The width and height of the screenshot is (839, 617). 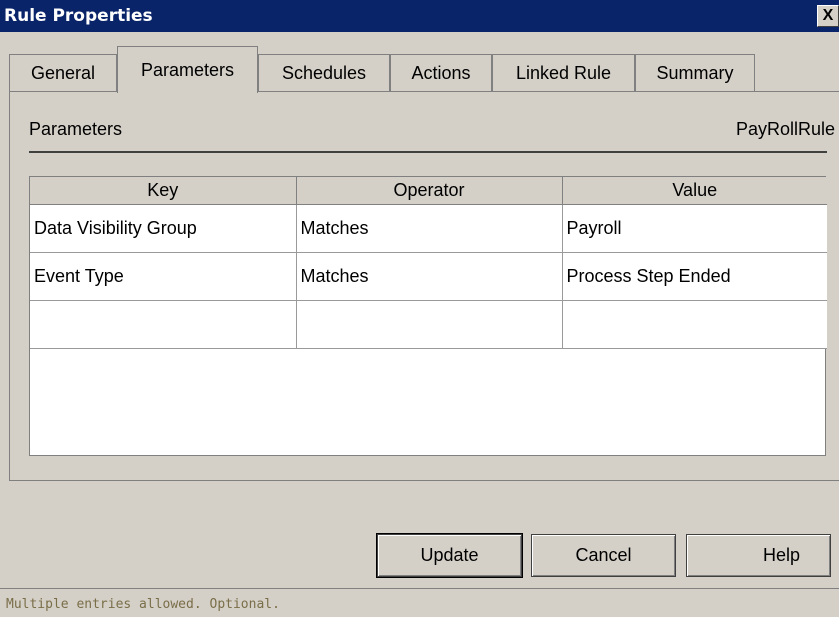 I want to click on column-header-key: Key, so click(x=163, y=191).